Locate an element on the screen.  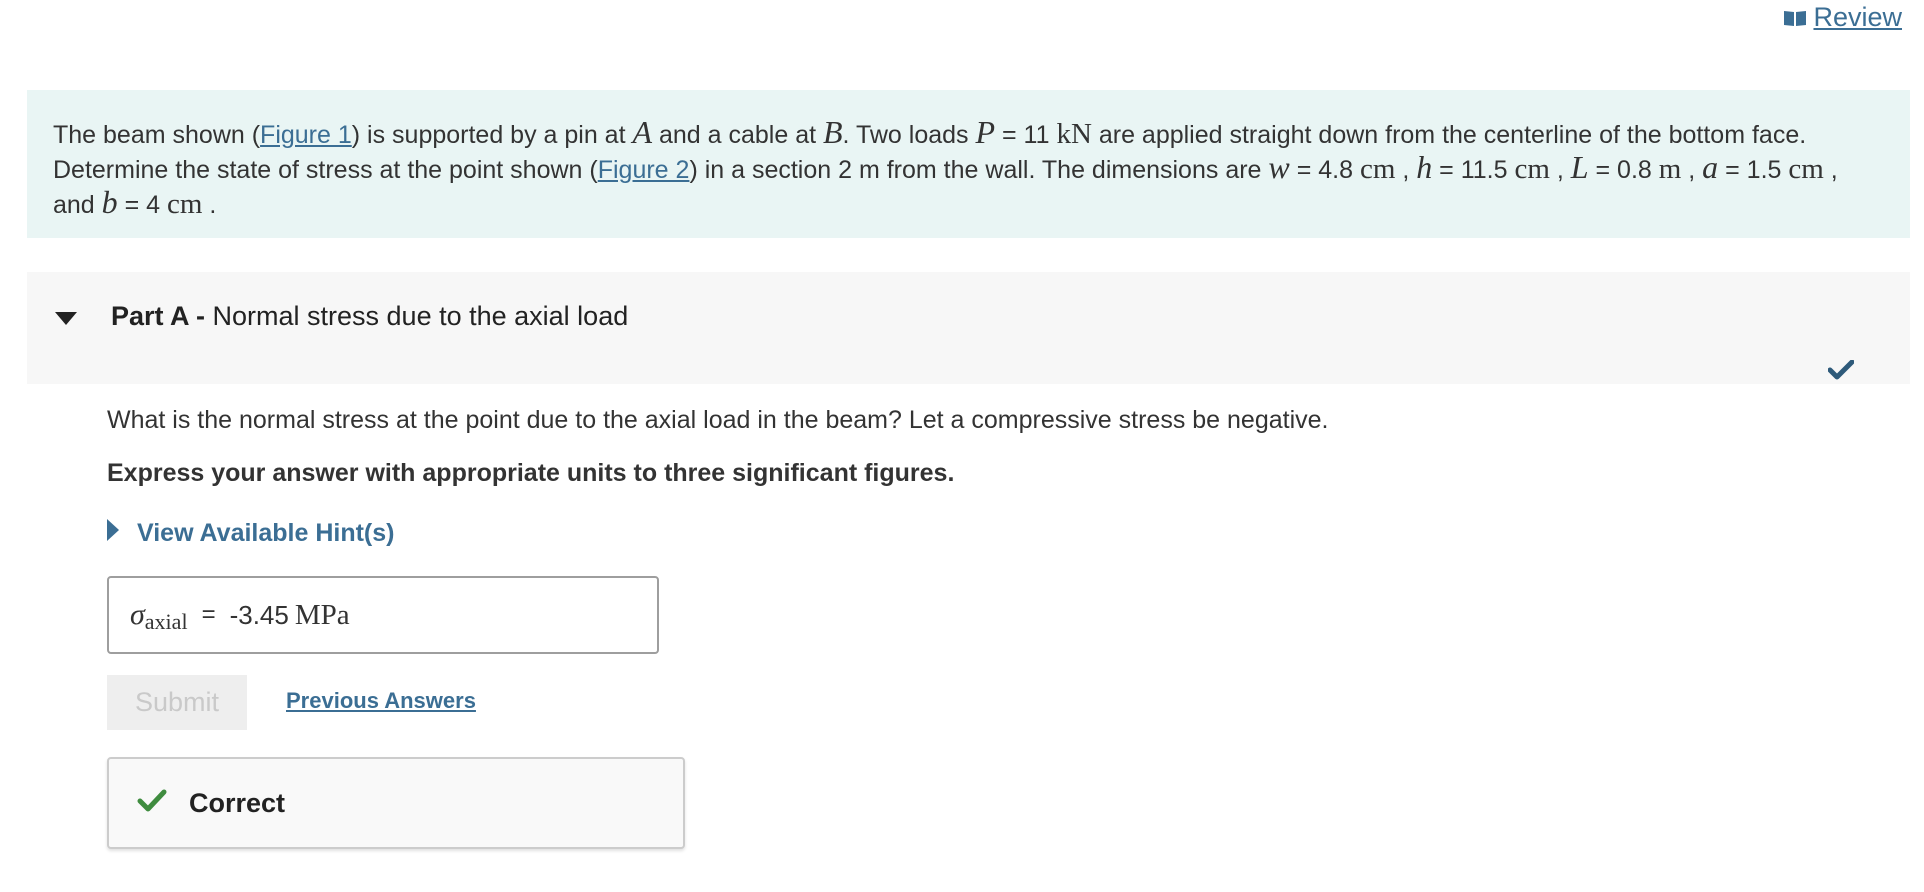
check-icon is located at coordinates (152, 803).